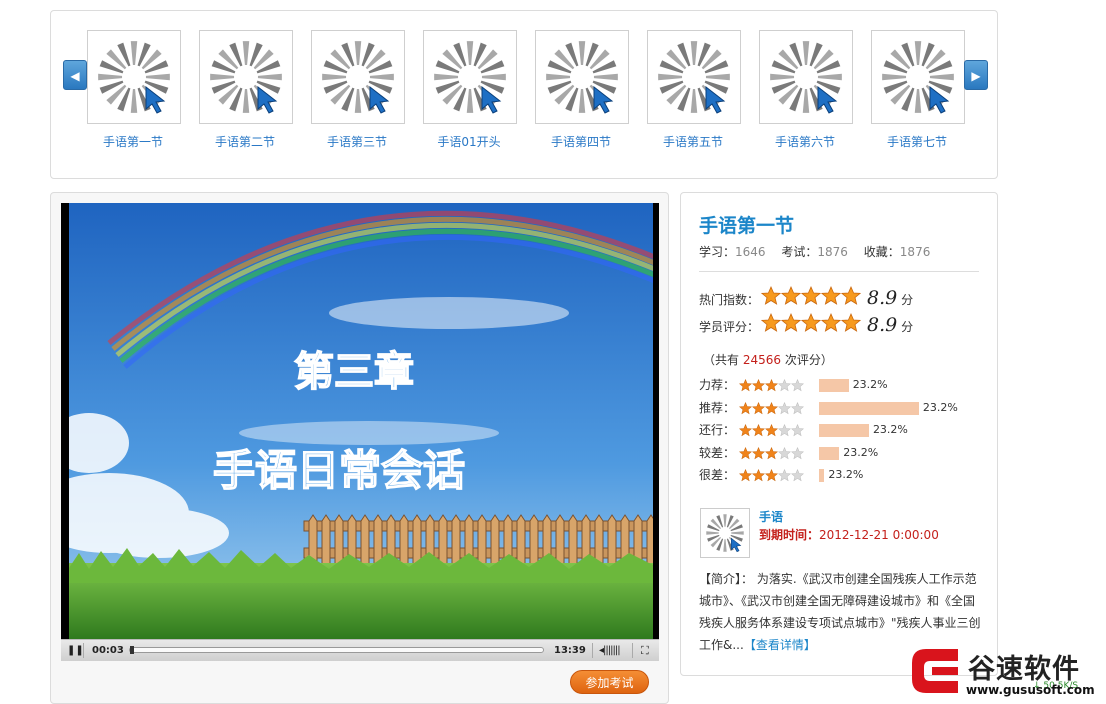 This screenshot has height=704, width=1106. I want to click on seek-handle, so click(132, 650).